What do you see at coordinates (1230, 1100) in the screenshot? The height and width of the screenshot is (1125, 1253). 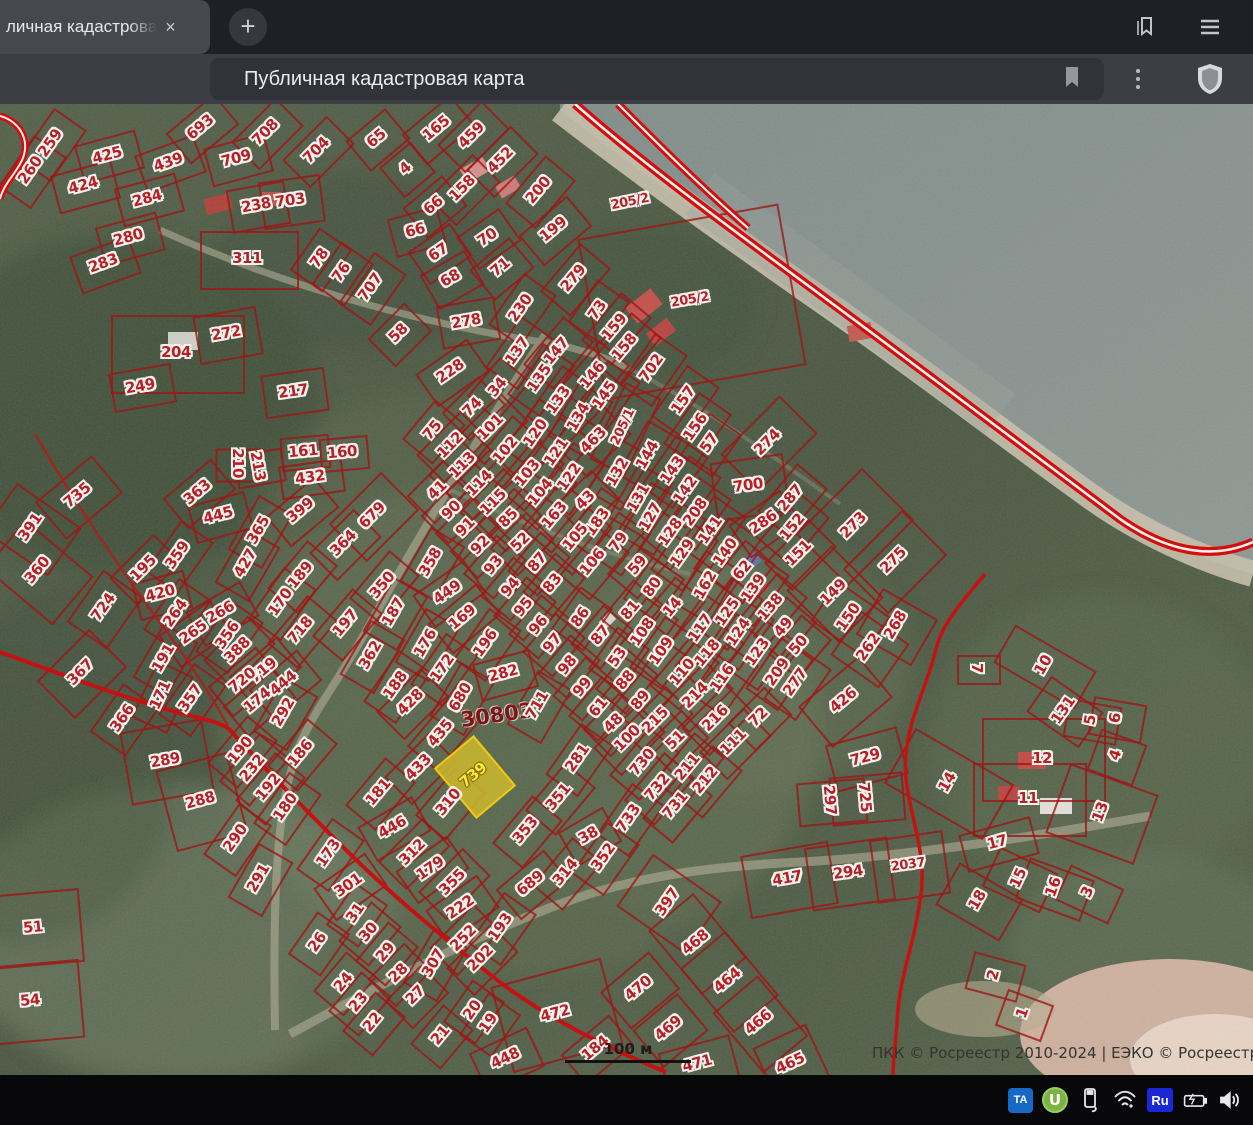 I see `tray-volume-icon` at bounding box center [1230, 1100].